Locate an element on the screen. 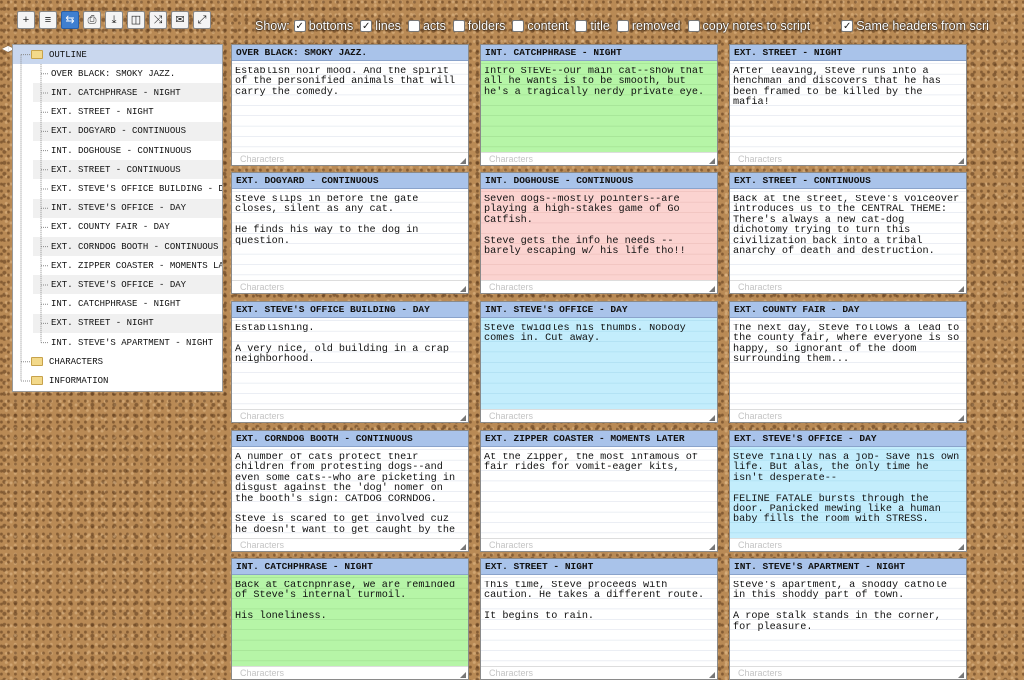 The height and width of the screenshot is (680, 1024). outline-item: INT. DOGHOUSE - CONTINUOUS is located at coordinates (127, 150).